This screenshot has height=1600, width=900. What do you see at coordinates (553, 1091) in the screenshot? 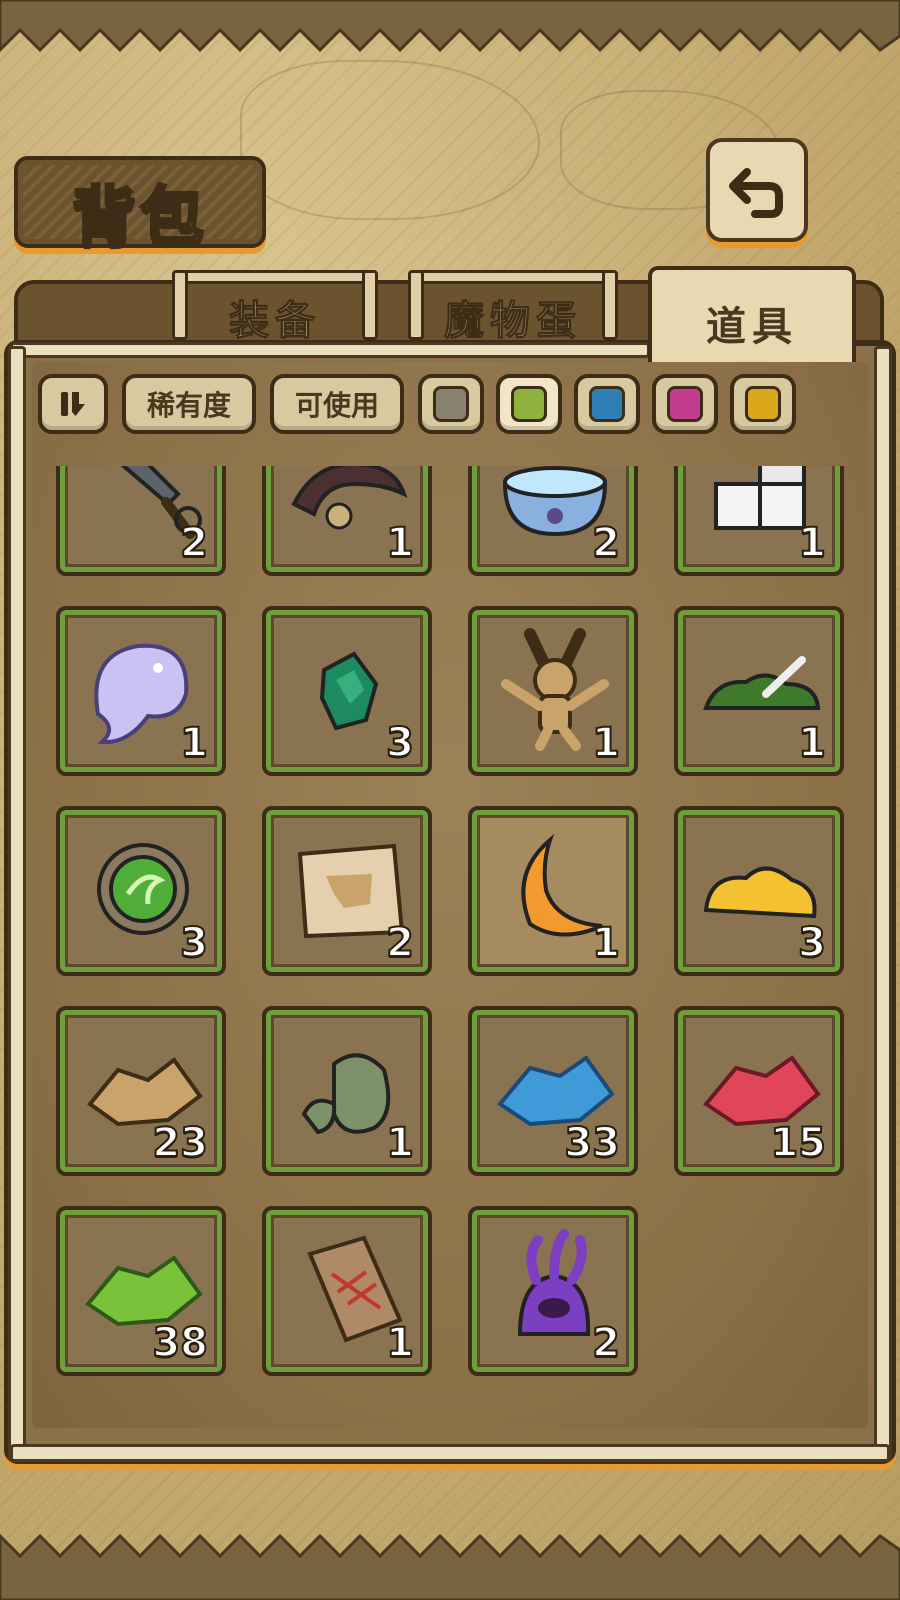
I see `item-slot: 33` at bounding box center [553, 1091].